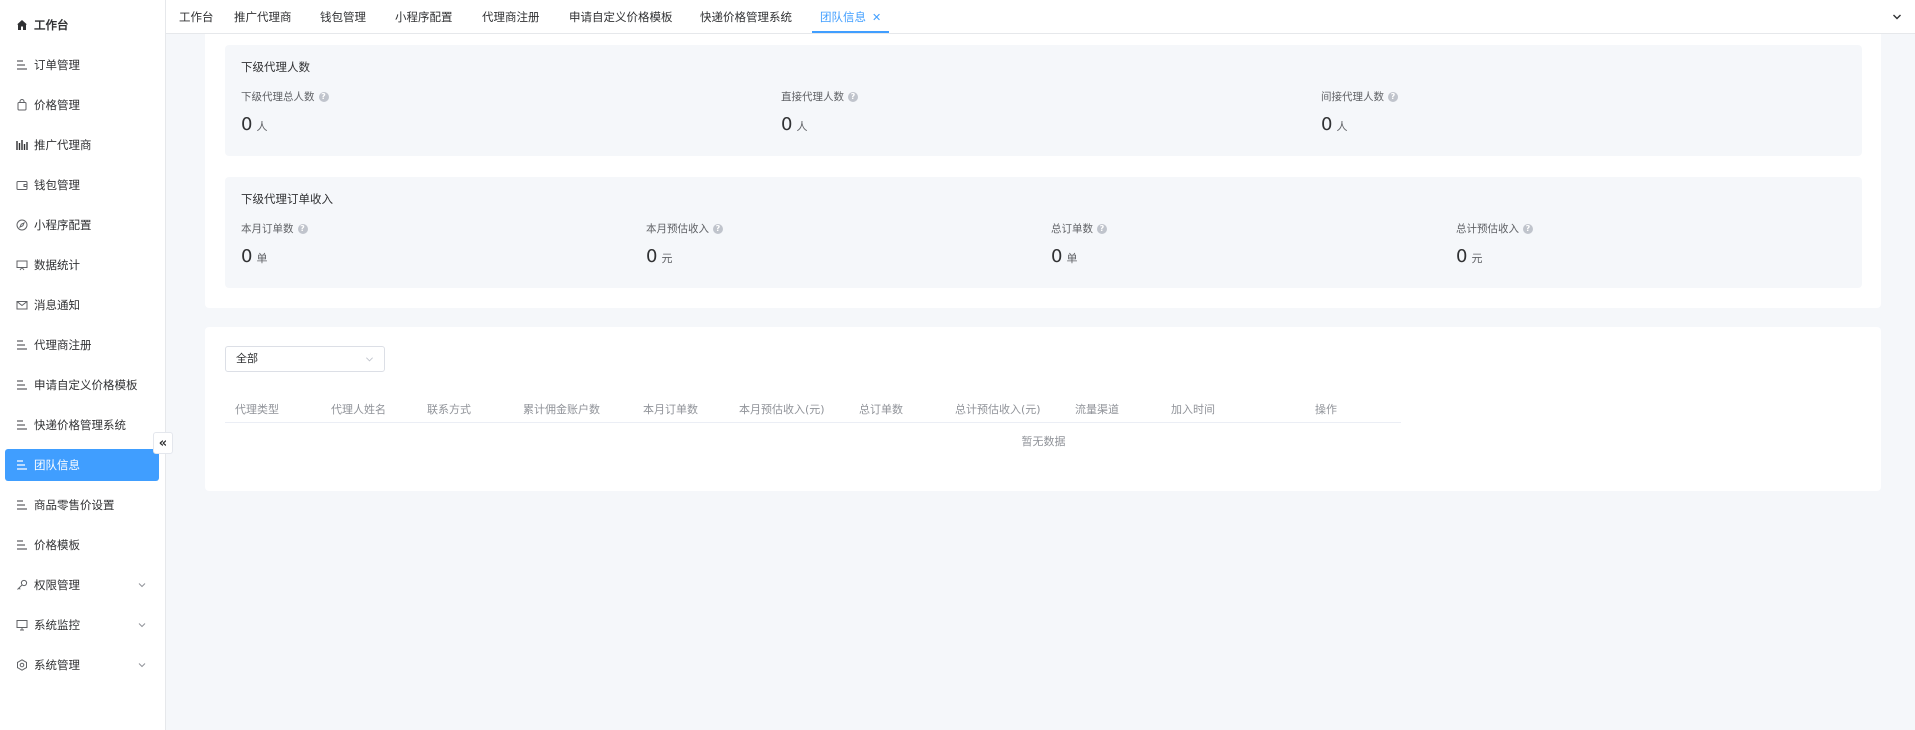 The height and width of the screenshot is (730, 1915). Describe the element at coordinates (667, 258) in the screenshot. I see `stat-unit: 元` at that location.